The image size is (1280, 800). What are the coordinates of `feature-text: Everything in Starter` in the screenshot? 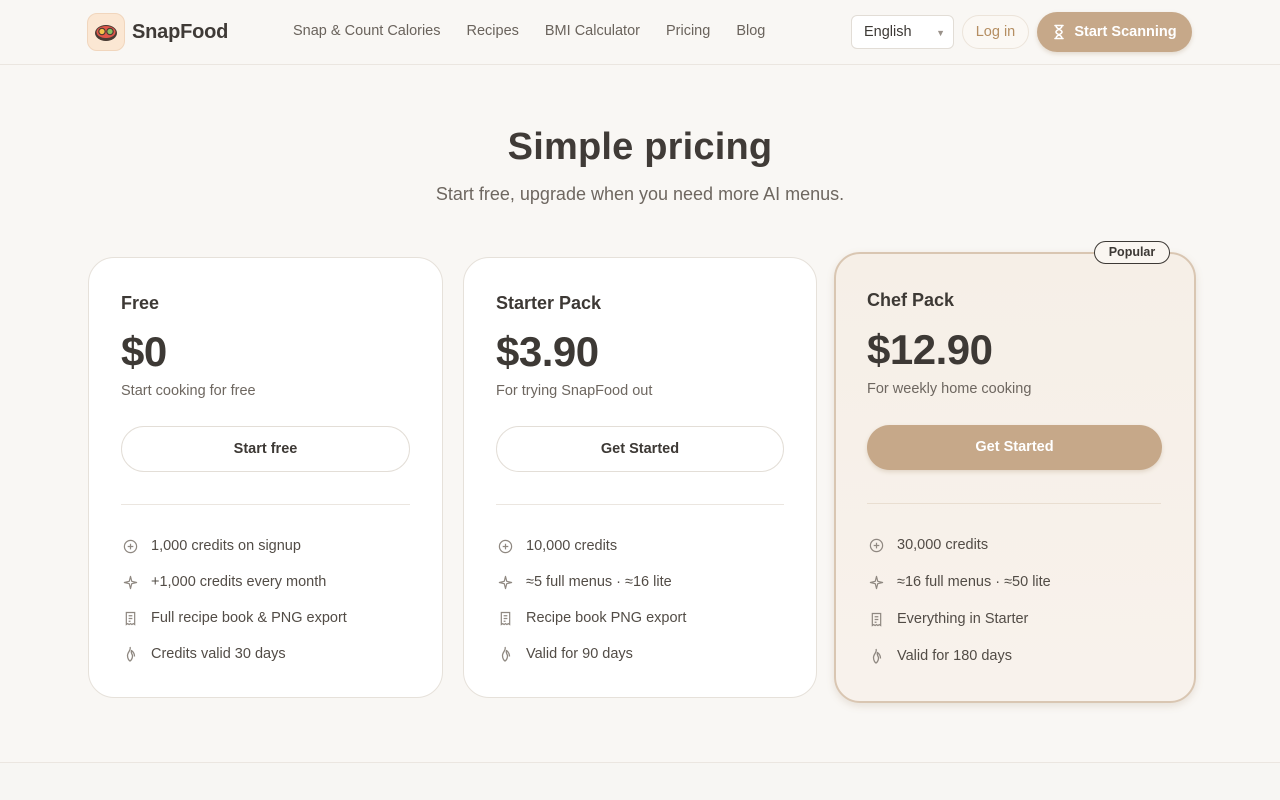 It's located at (963, 619).